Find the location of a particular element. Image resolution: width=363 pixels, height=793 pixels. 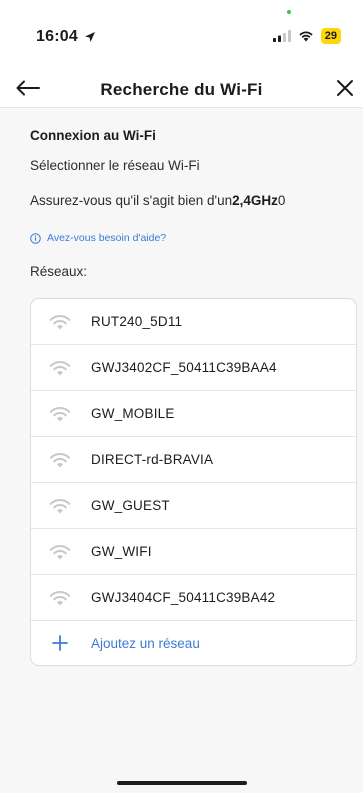

section-heading: Connexion au Wi-Fi is located at coordinates (93, 135).